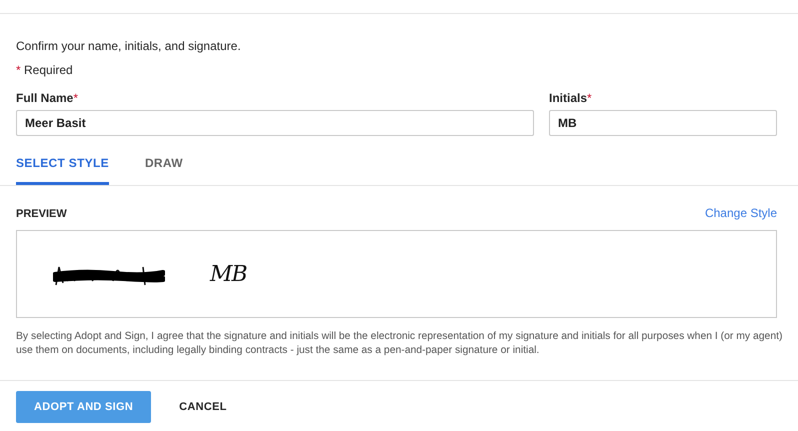 The image size is (798, 431). What do you see at coordinates (400, 344) in the screenshot?
I see `consent-text: By selecting Adopt and Sign, I agree that the signature and initials will be the electronic representation of my signature and initials for all purposes when I (or my agent) use them on documents, including legally binding contracts - just the same as a pen-and-paper signature or initial.` at bounding box center [400, 344].